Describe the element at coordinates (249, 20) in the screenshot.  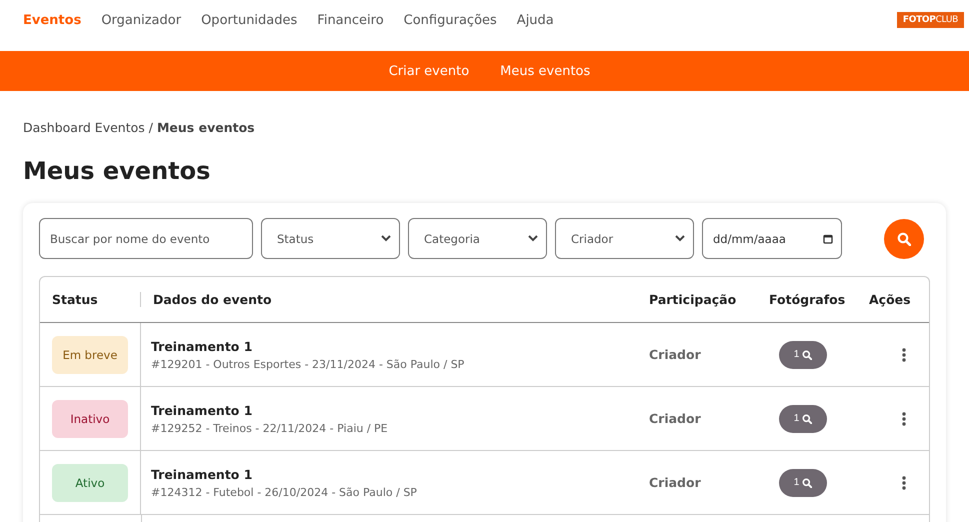
I see `nav-link: Oportunidades` at that location.